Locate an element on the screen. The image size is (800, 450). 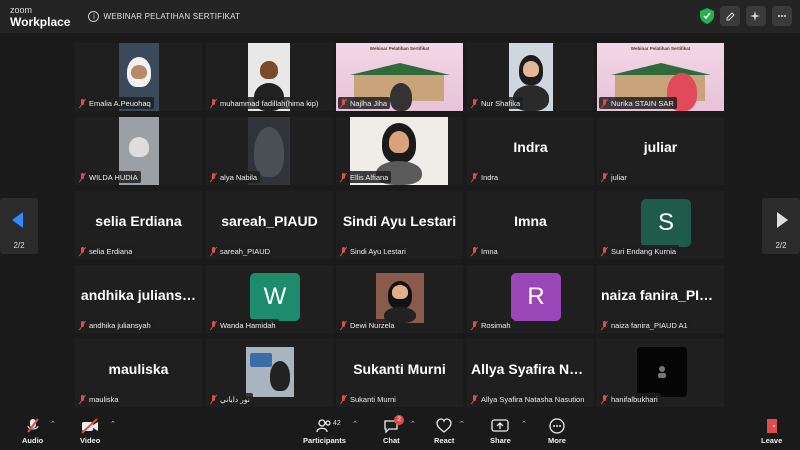
zoom-logo: zoom Workplace is located at coordinates (40, 17).